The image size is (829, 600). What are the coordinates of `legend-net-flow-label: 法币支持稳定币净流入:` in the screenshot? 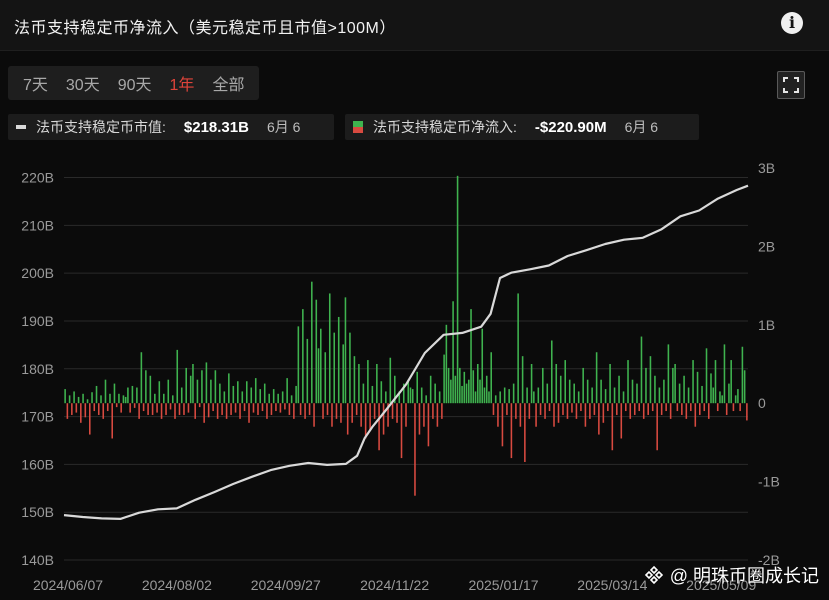 It's located at (445, 127).